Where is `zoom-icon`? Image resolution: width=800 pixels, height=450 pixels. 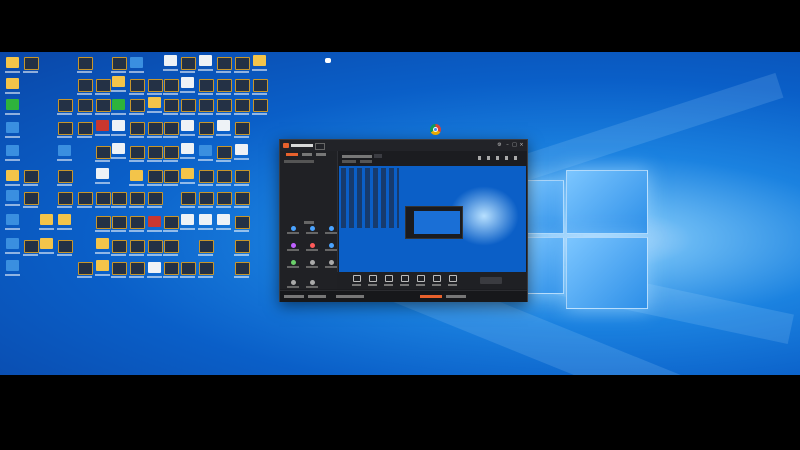
zoom-icon is located at coordinates (331, 264).